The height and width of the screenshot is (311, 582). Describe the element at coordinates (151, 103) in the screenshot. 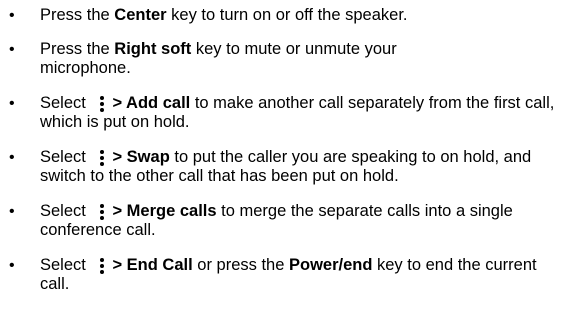

I see `menu-option: > Add call` at that location.